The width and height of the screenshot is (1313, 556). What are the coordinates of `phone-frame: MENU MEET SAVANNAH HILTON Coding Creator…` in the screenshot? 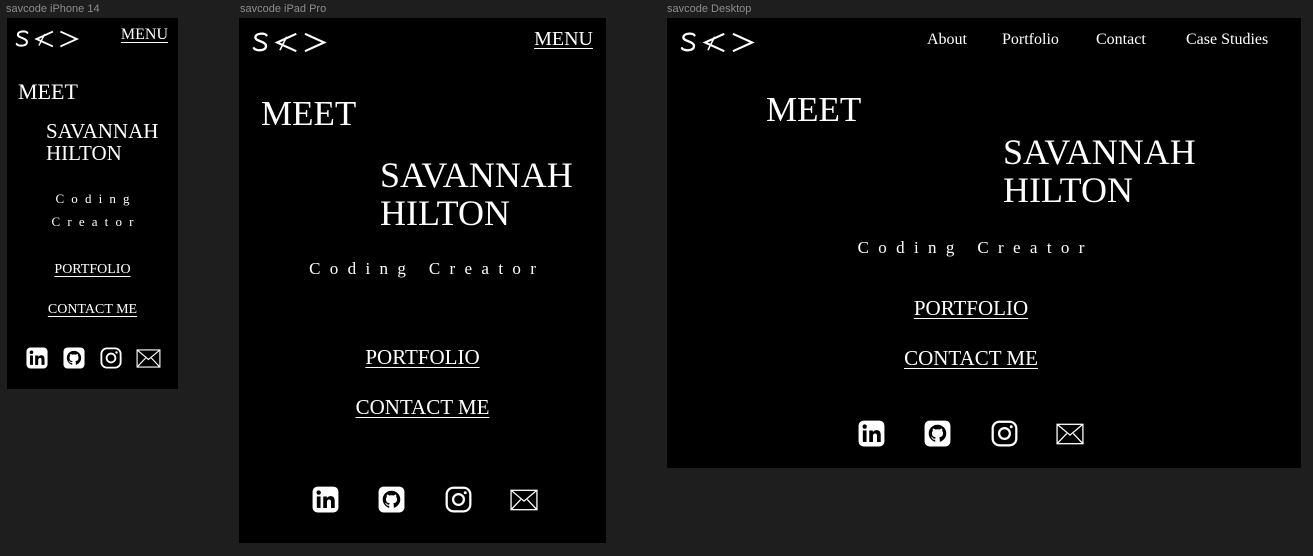 It's located at (92, 203).